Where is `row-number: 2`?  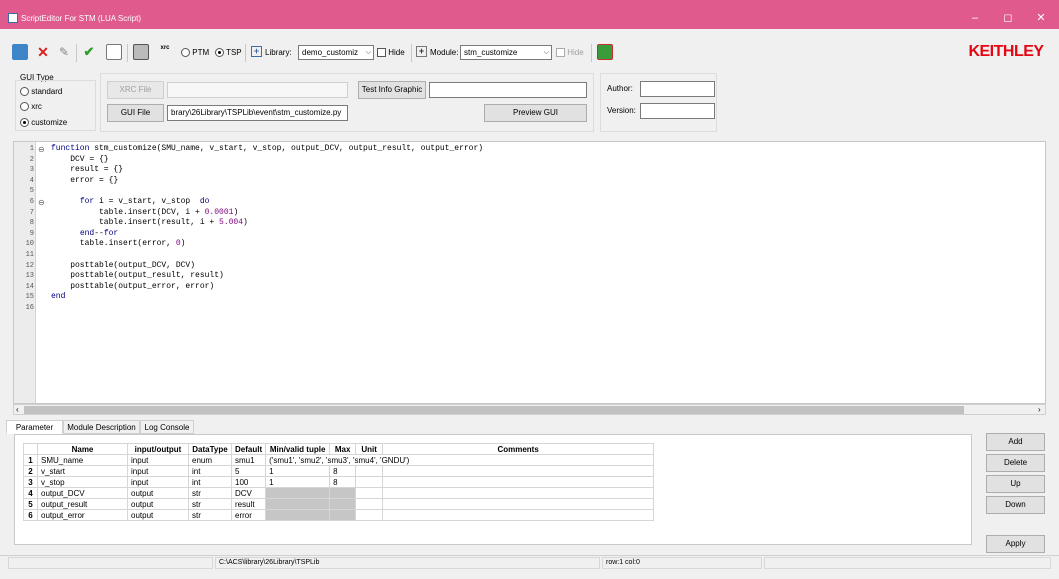 row-number: 2 is located at coordinates (30, 471).